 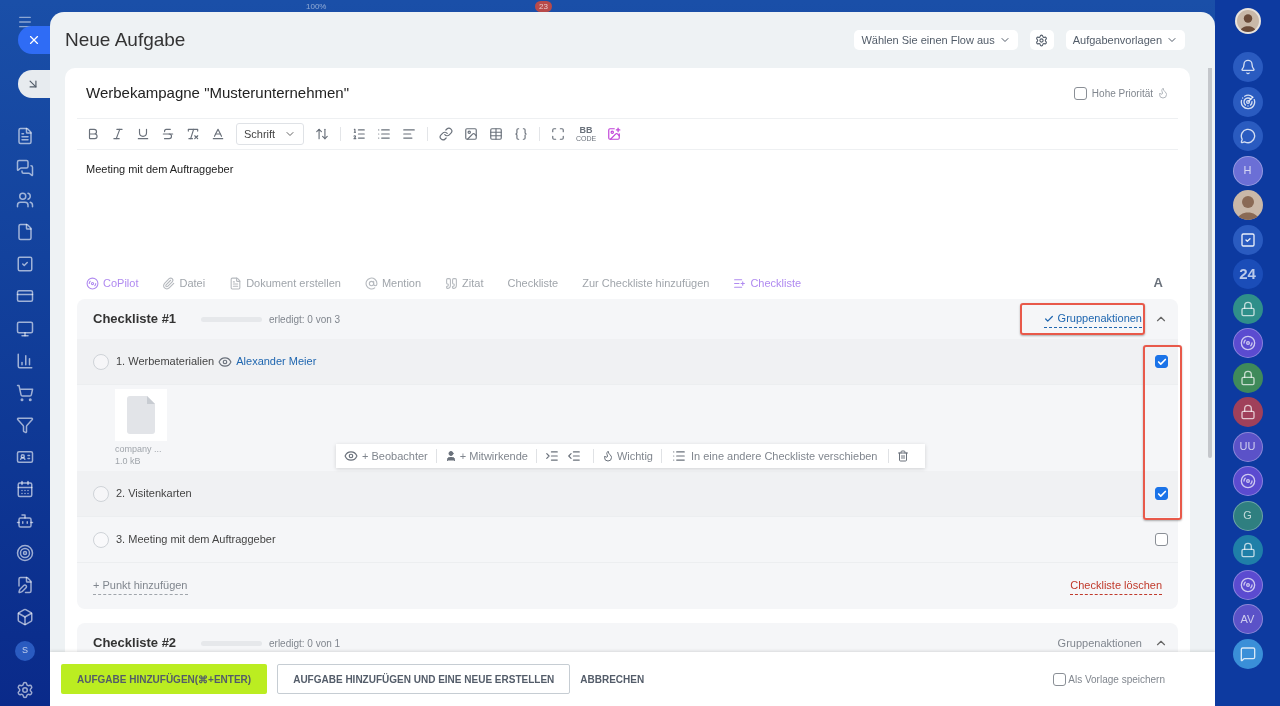 I want to click on avatar-initials: UU, so click(x=1247, y=446).